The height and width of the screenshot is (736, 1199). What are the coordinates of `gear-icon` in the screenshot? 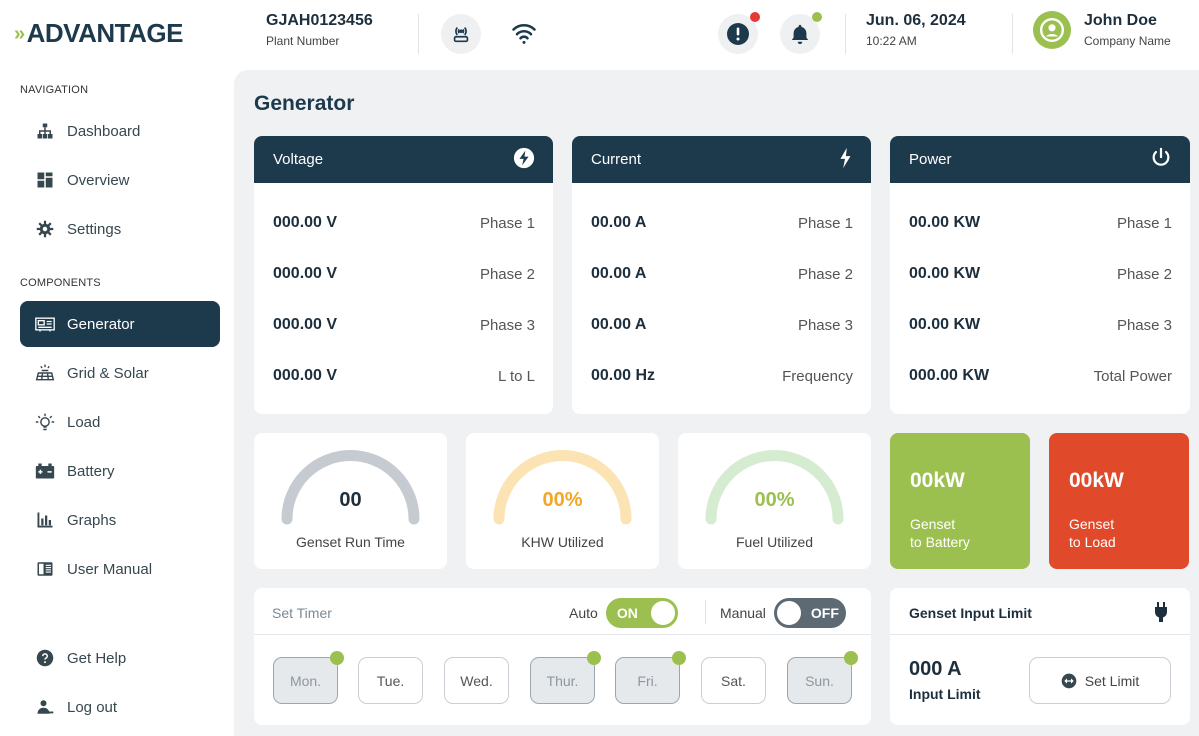 It's located at (45, 229).